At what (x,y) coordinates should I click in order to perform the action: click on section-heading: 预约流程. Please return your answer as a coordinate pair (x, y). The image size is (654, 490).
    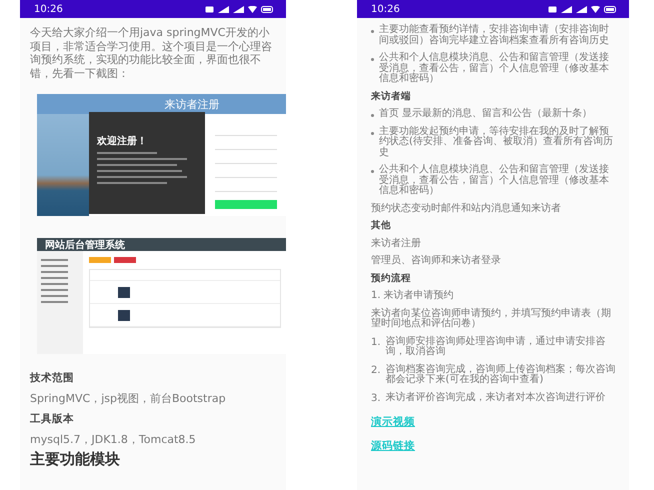
    Looking at the image, I should click on (391, 279).